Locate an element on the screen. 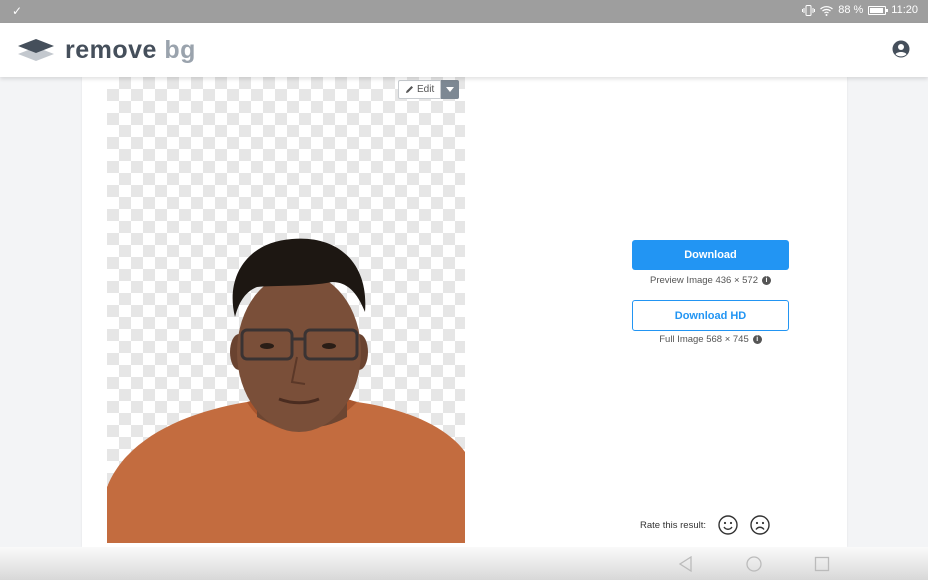 Image resolution: width=928 pixels, height=580 pixels. rating-prompt: Rate this result: is located at coordinates (673, 525).